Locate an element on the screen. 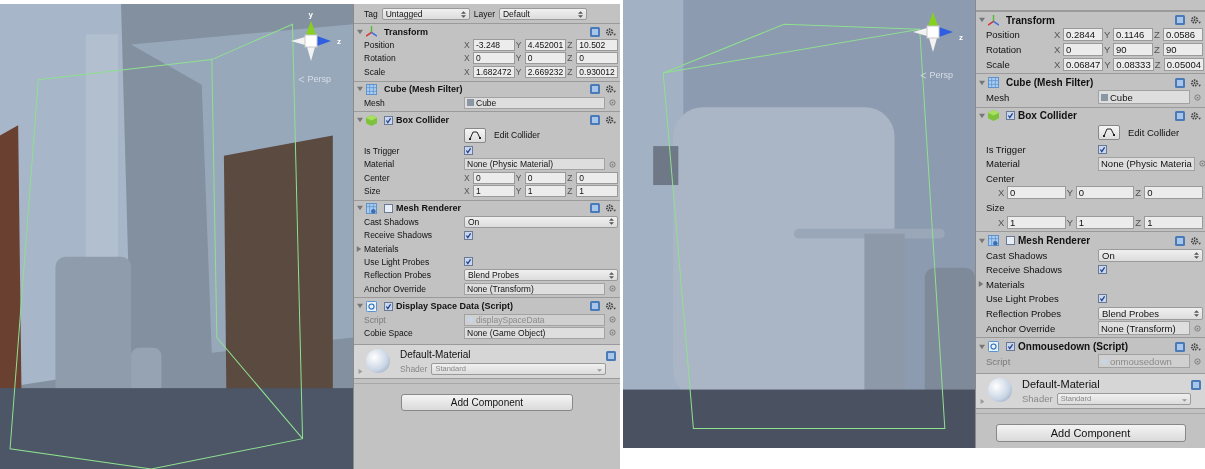  number-field: 0.930012 is located at coordinates (597, 71).